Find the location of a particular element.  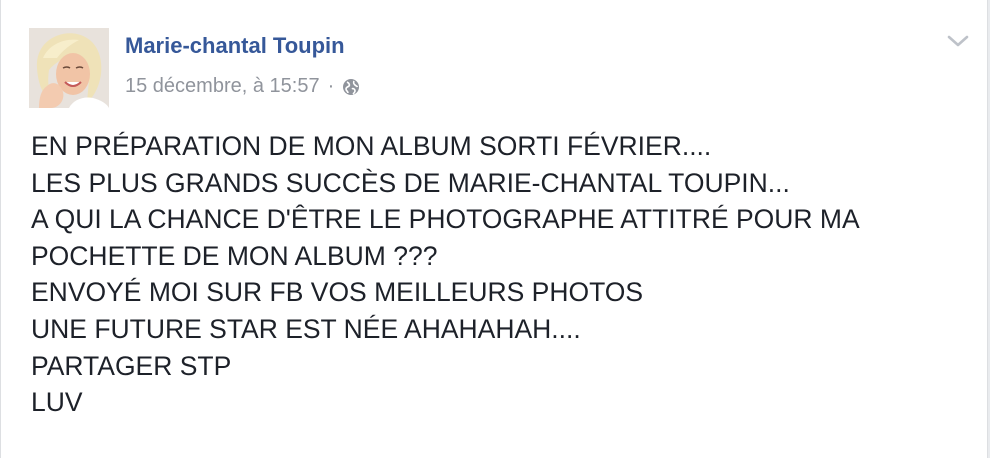

post-meta: 15 décembre, à 15:57 · is located at coordinates (242, 86).